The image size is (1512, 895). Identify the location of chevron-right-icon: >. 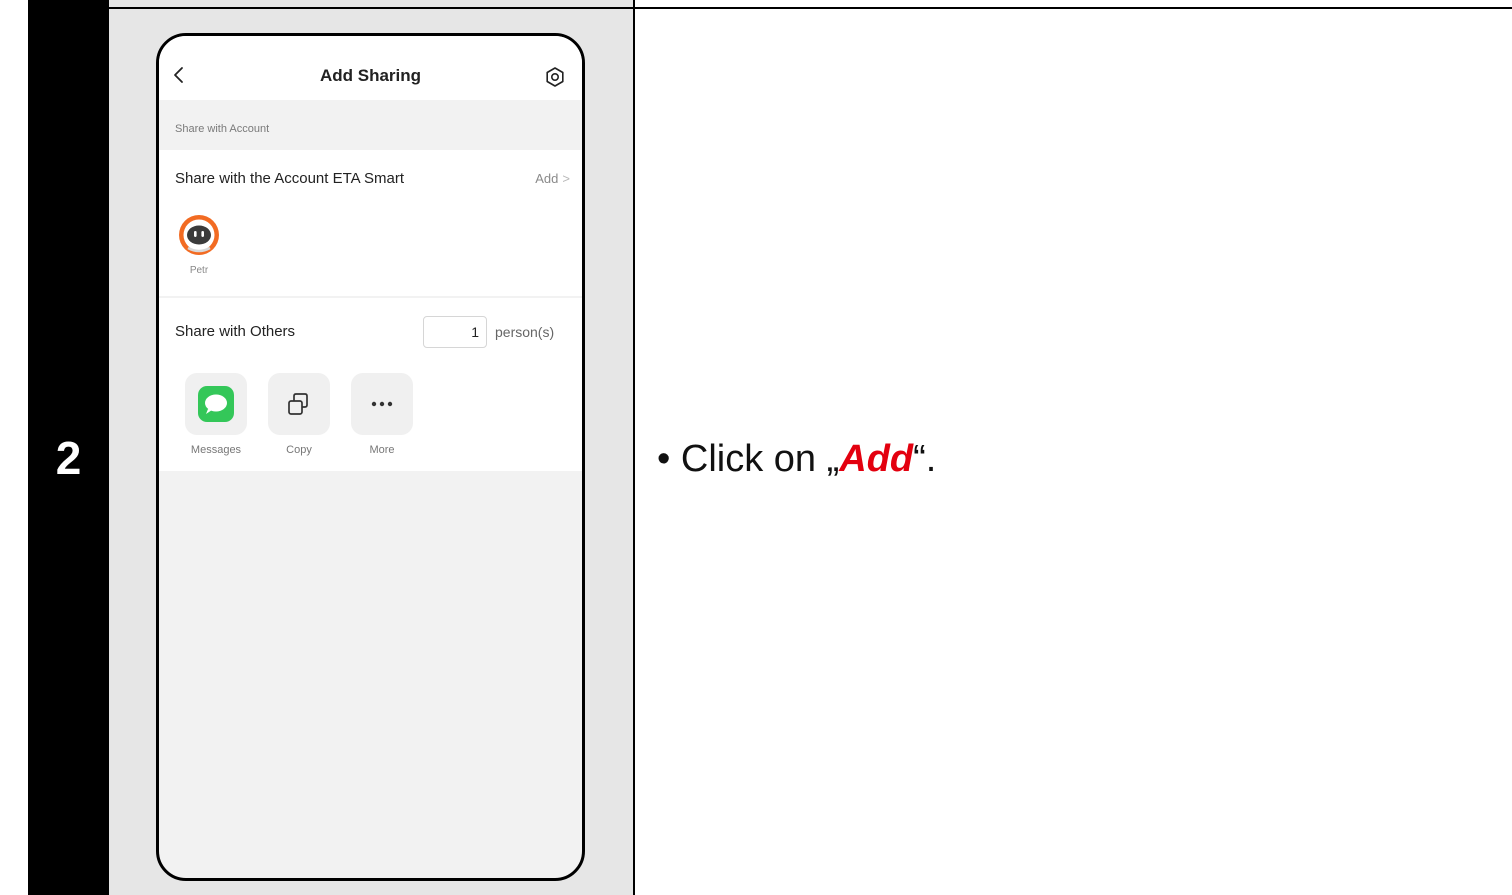
(566, 178).